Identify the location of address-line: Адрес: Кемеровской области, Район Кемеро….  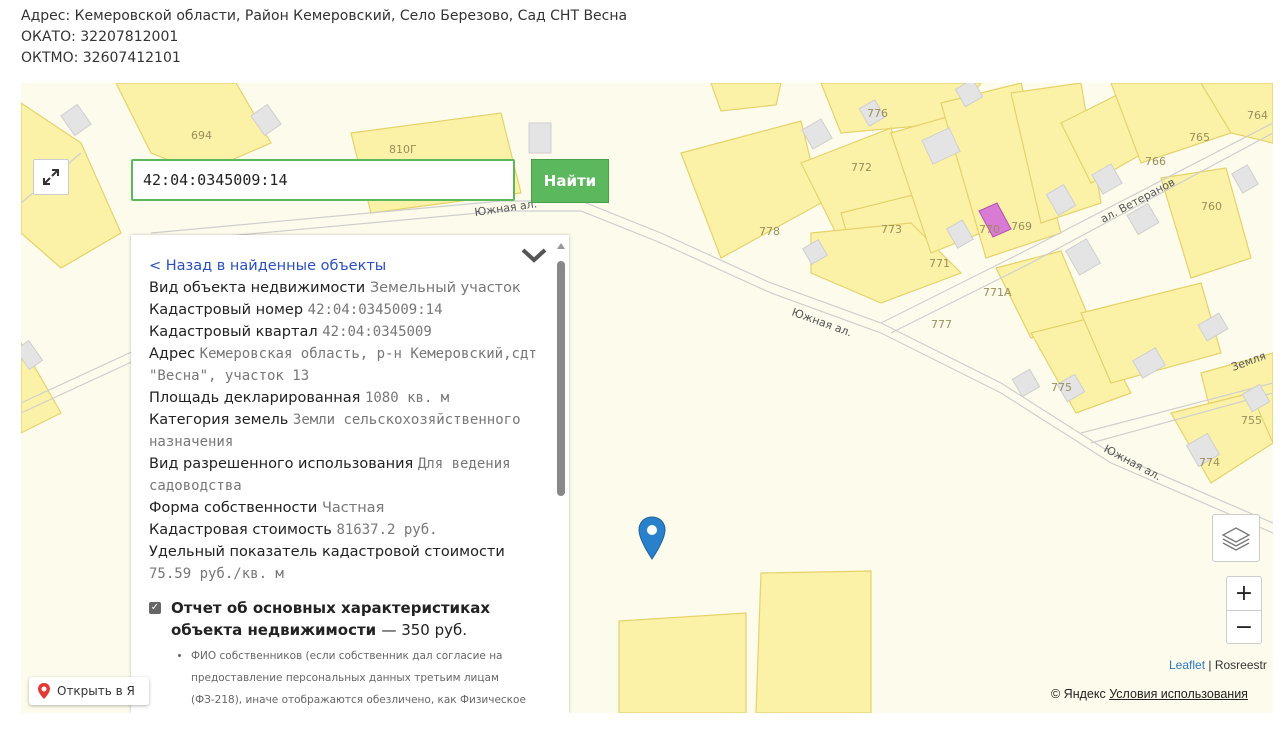
(324, 16).